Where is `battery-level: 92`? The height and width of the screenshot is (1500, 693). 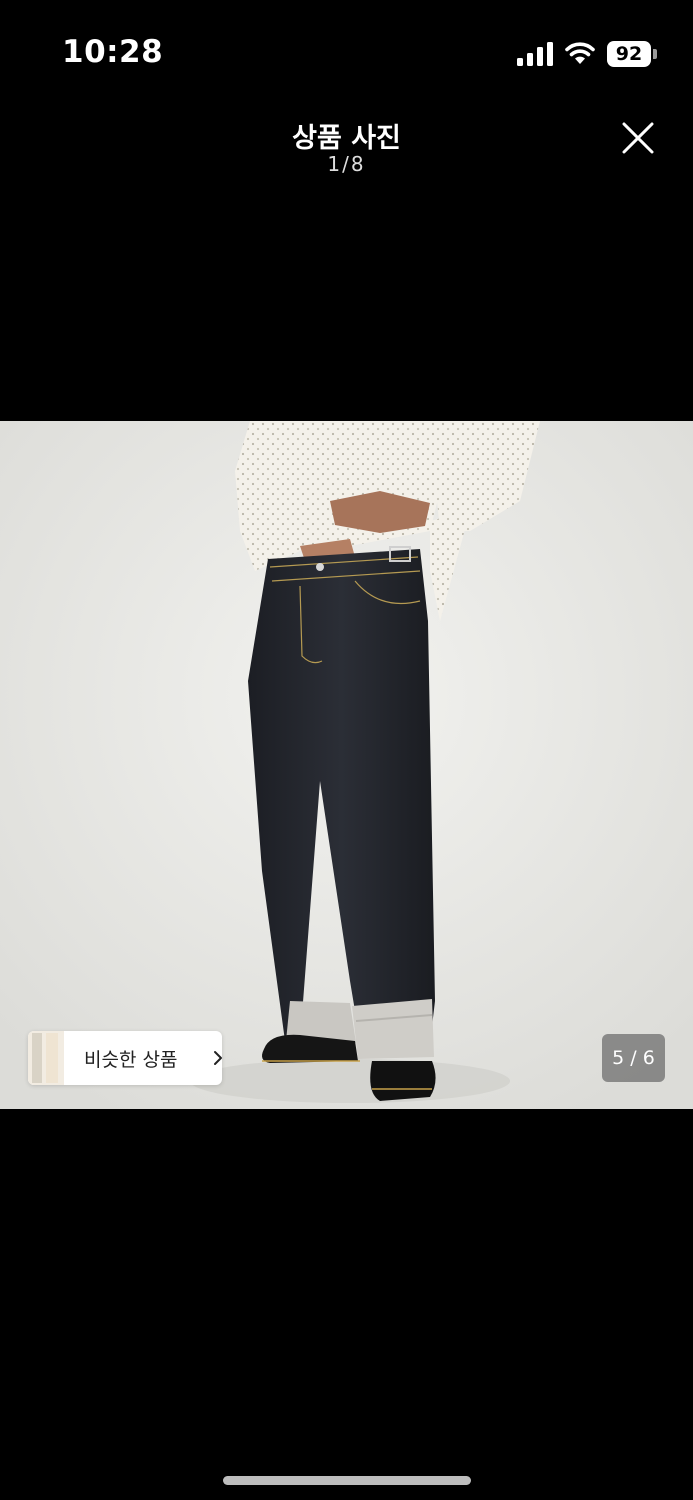 battery-level: 92 is located at coordinates (629, 54).